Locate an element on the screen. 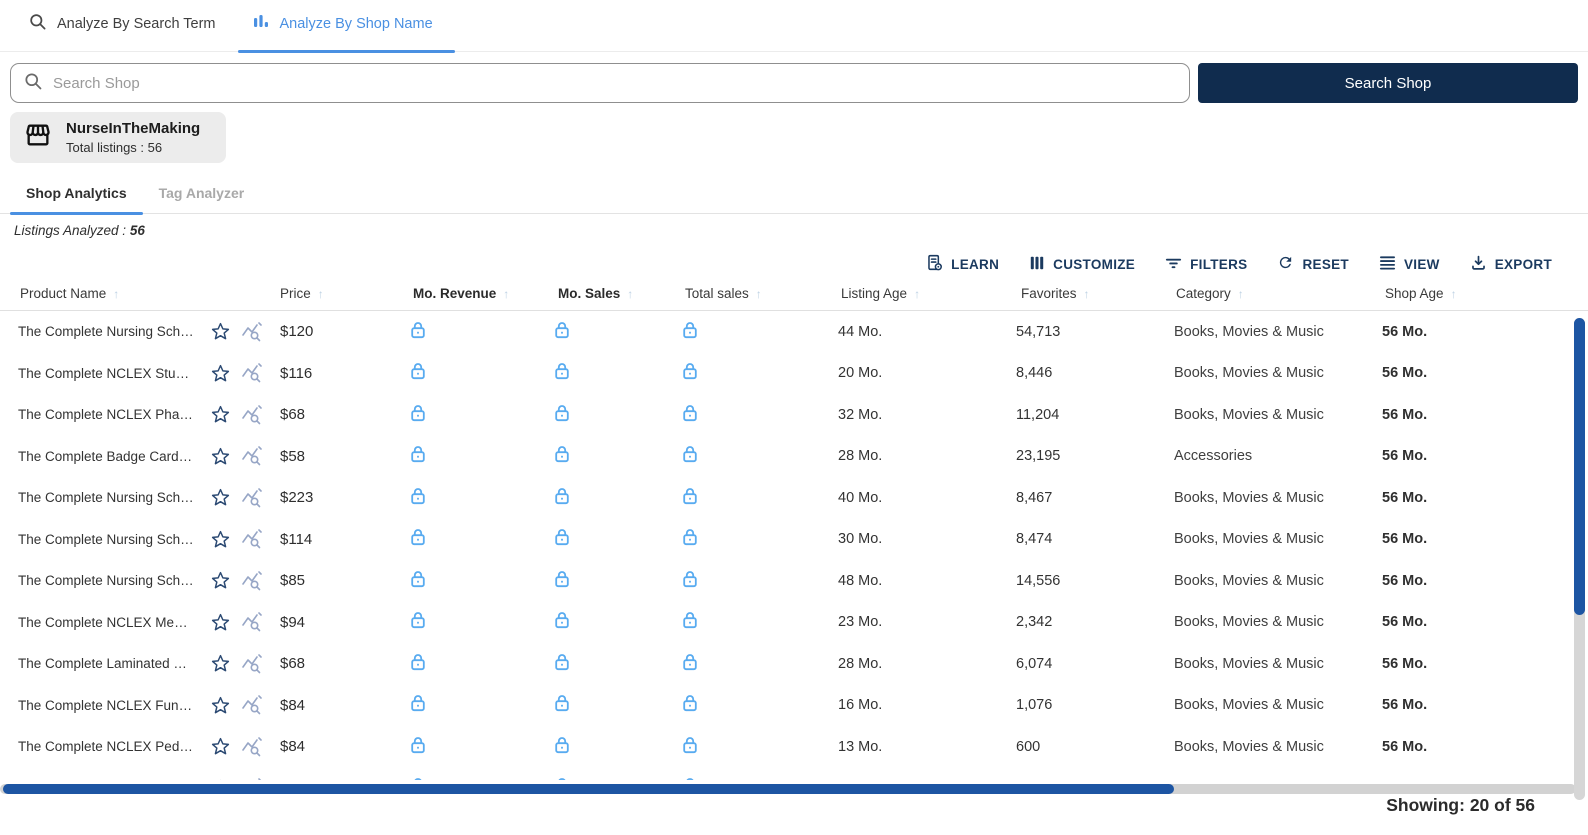 Image resolution: width=1588 pixels, height=835 pixels. column-header-mo-revenue: Mo. Revenue ↑ is located at coordinates (468, 293).